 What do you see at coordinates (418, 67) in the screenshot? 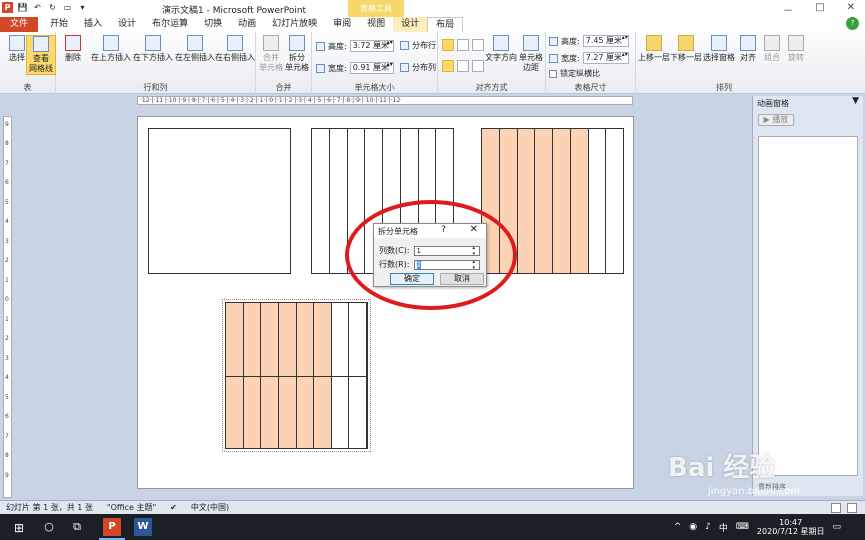
I see `distribute-cols-button: 分布列` at bounding box center [418, 67].